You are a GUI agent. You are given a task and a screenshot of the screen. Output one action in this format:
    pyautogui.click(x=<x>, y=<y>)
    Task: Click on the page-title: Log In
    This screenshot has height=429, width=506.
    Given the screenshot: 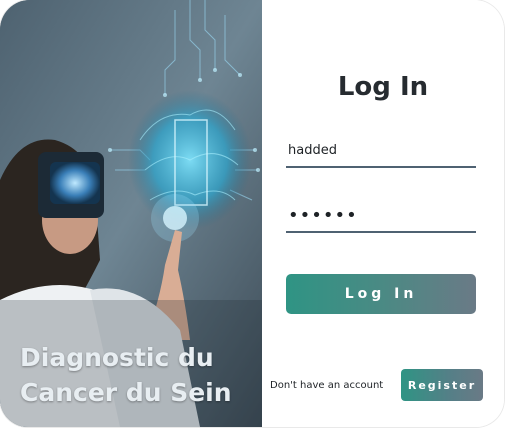 What is the action you would take?
    pyautogui.click(x=383, y=87)
    